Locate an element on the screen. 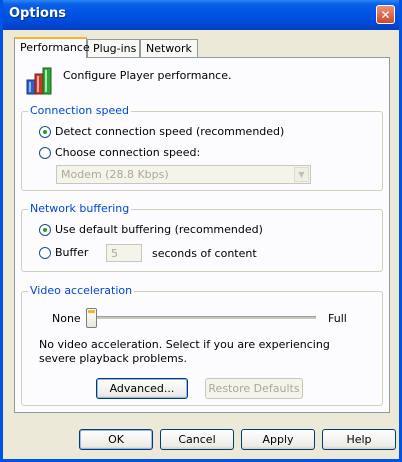  ok-button-label: OK is located at coordinates (116, 439).